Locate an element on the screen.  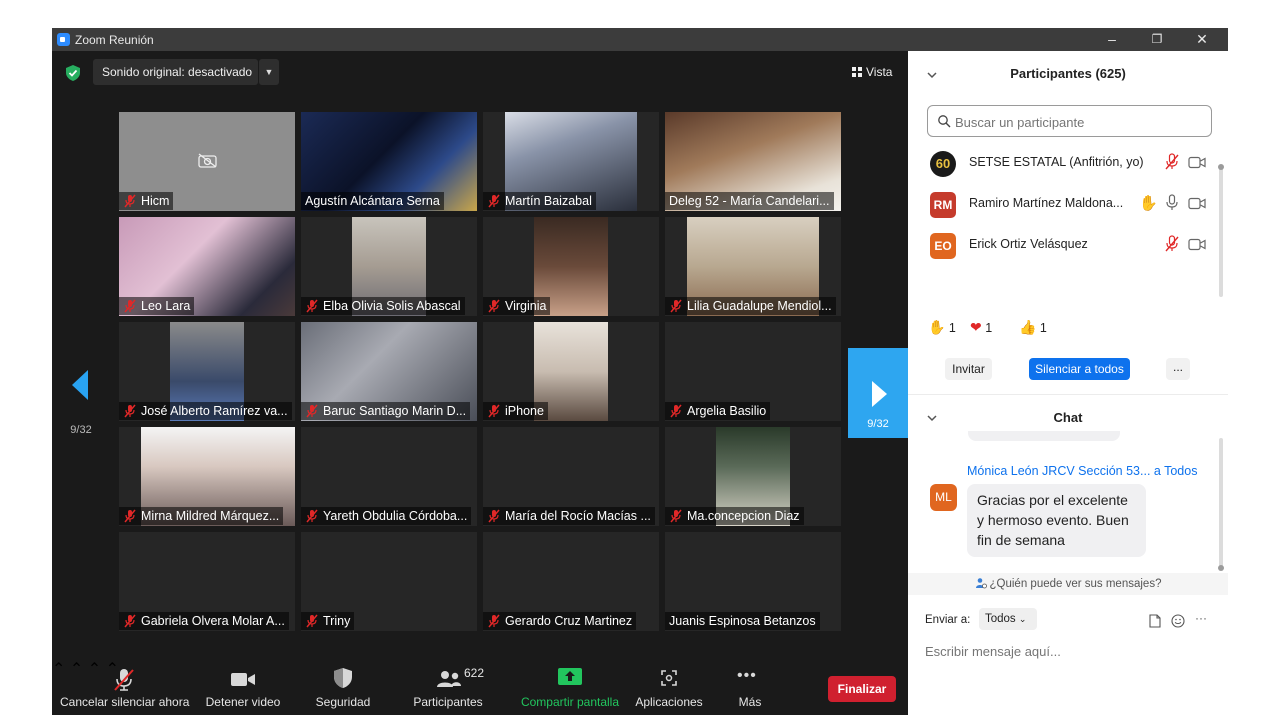
next-page-number: 9/32 is located at coordinates (878, 424).